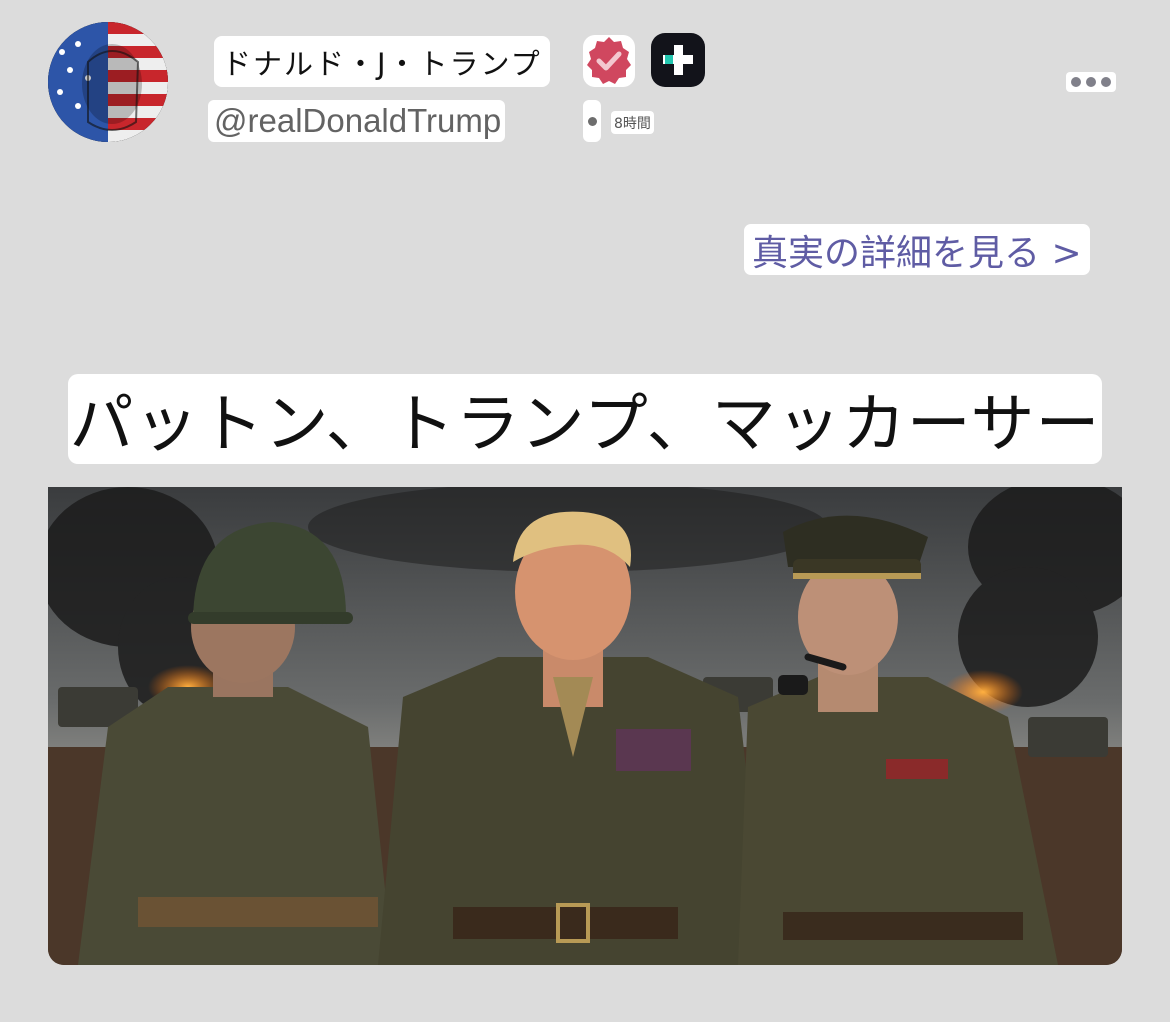 This screenshot has height=1022, width=1170. What do you see at coordinates (678, 60) in the screenshot?
I see `truth-social-plus-icon` at bounding box center [678, 60].